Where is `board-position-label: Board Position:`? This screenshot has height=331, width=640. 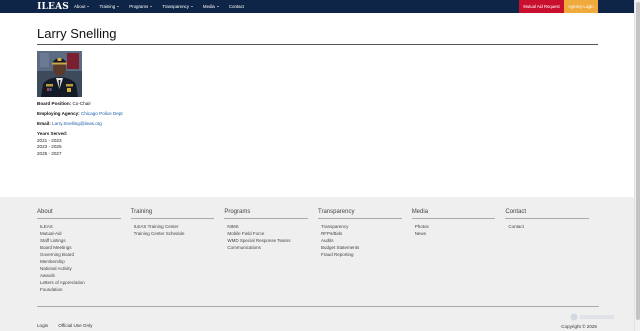
board-position-label: Board Position: is located at coordinates (54, 103).